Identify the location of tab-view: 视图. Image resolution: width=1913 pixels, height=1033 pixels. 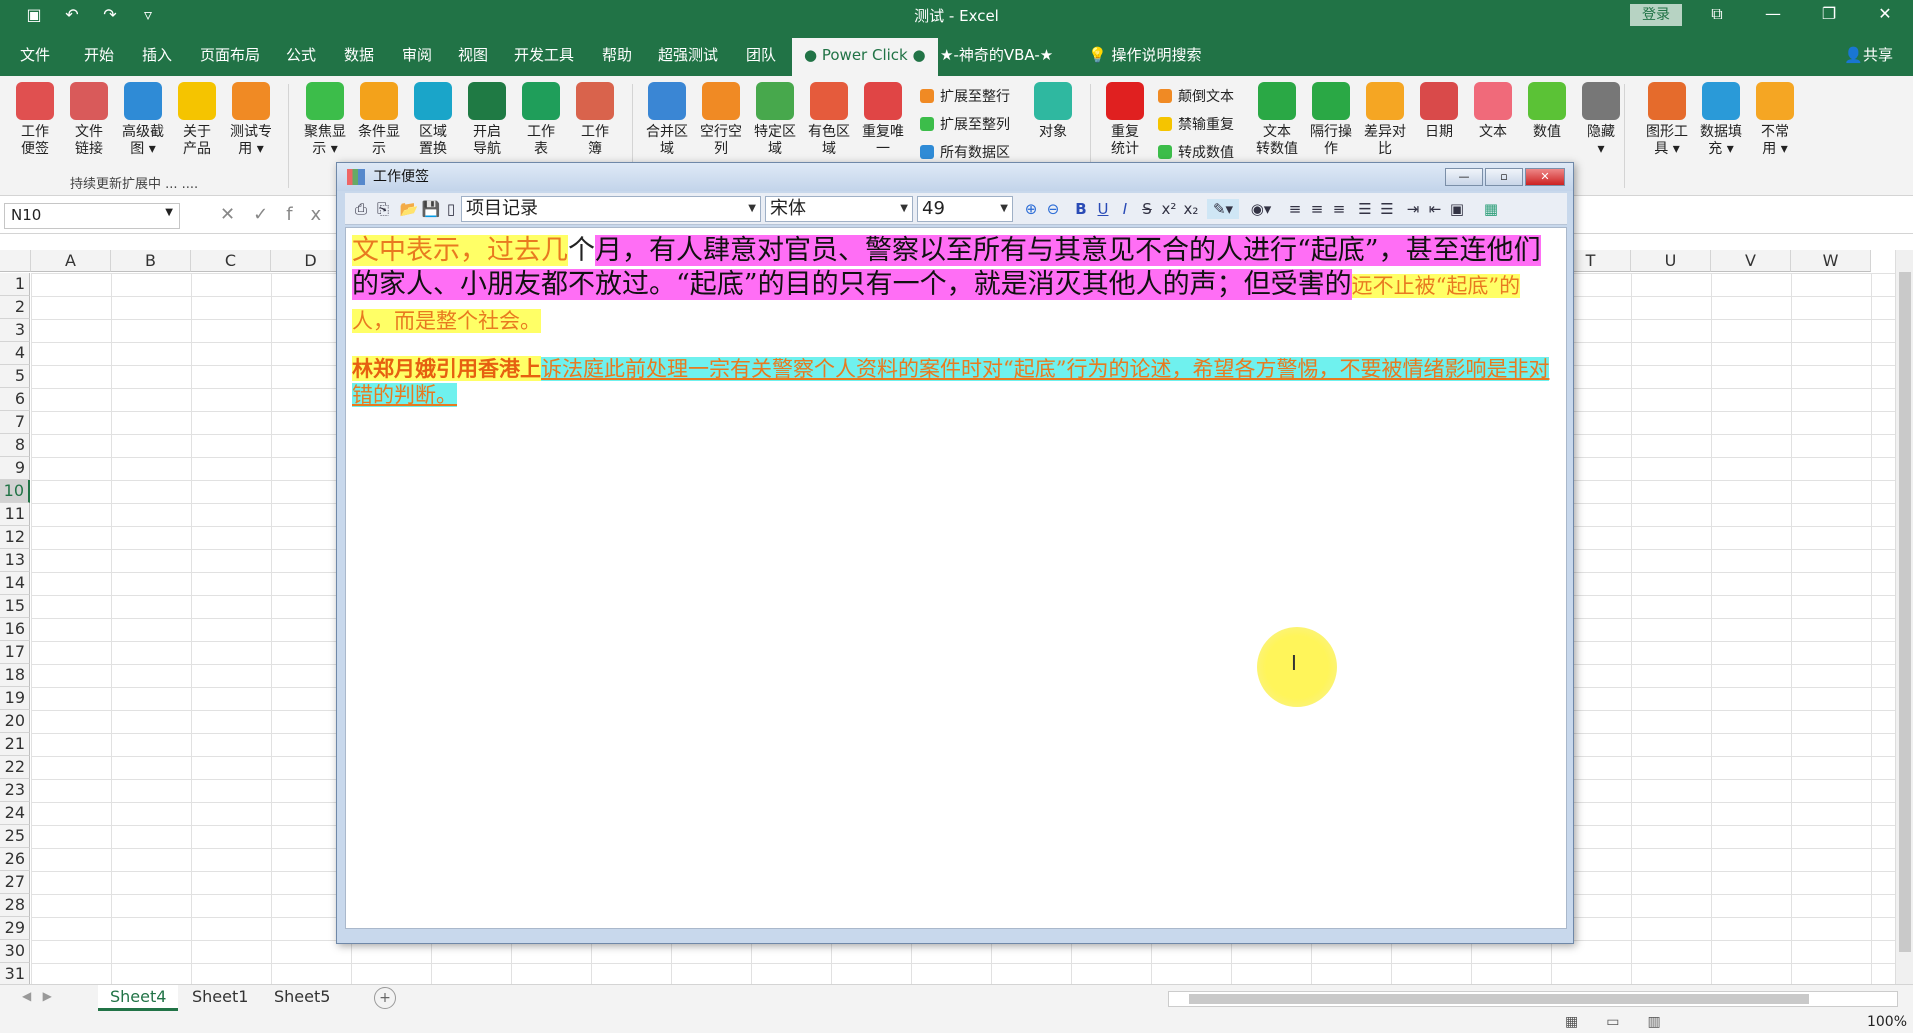
(473, 54).